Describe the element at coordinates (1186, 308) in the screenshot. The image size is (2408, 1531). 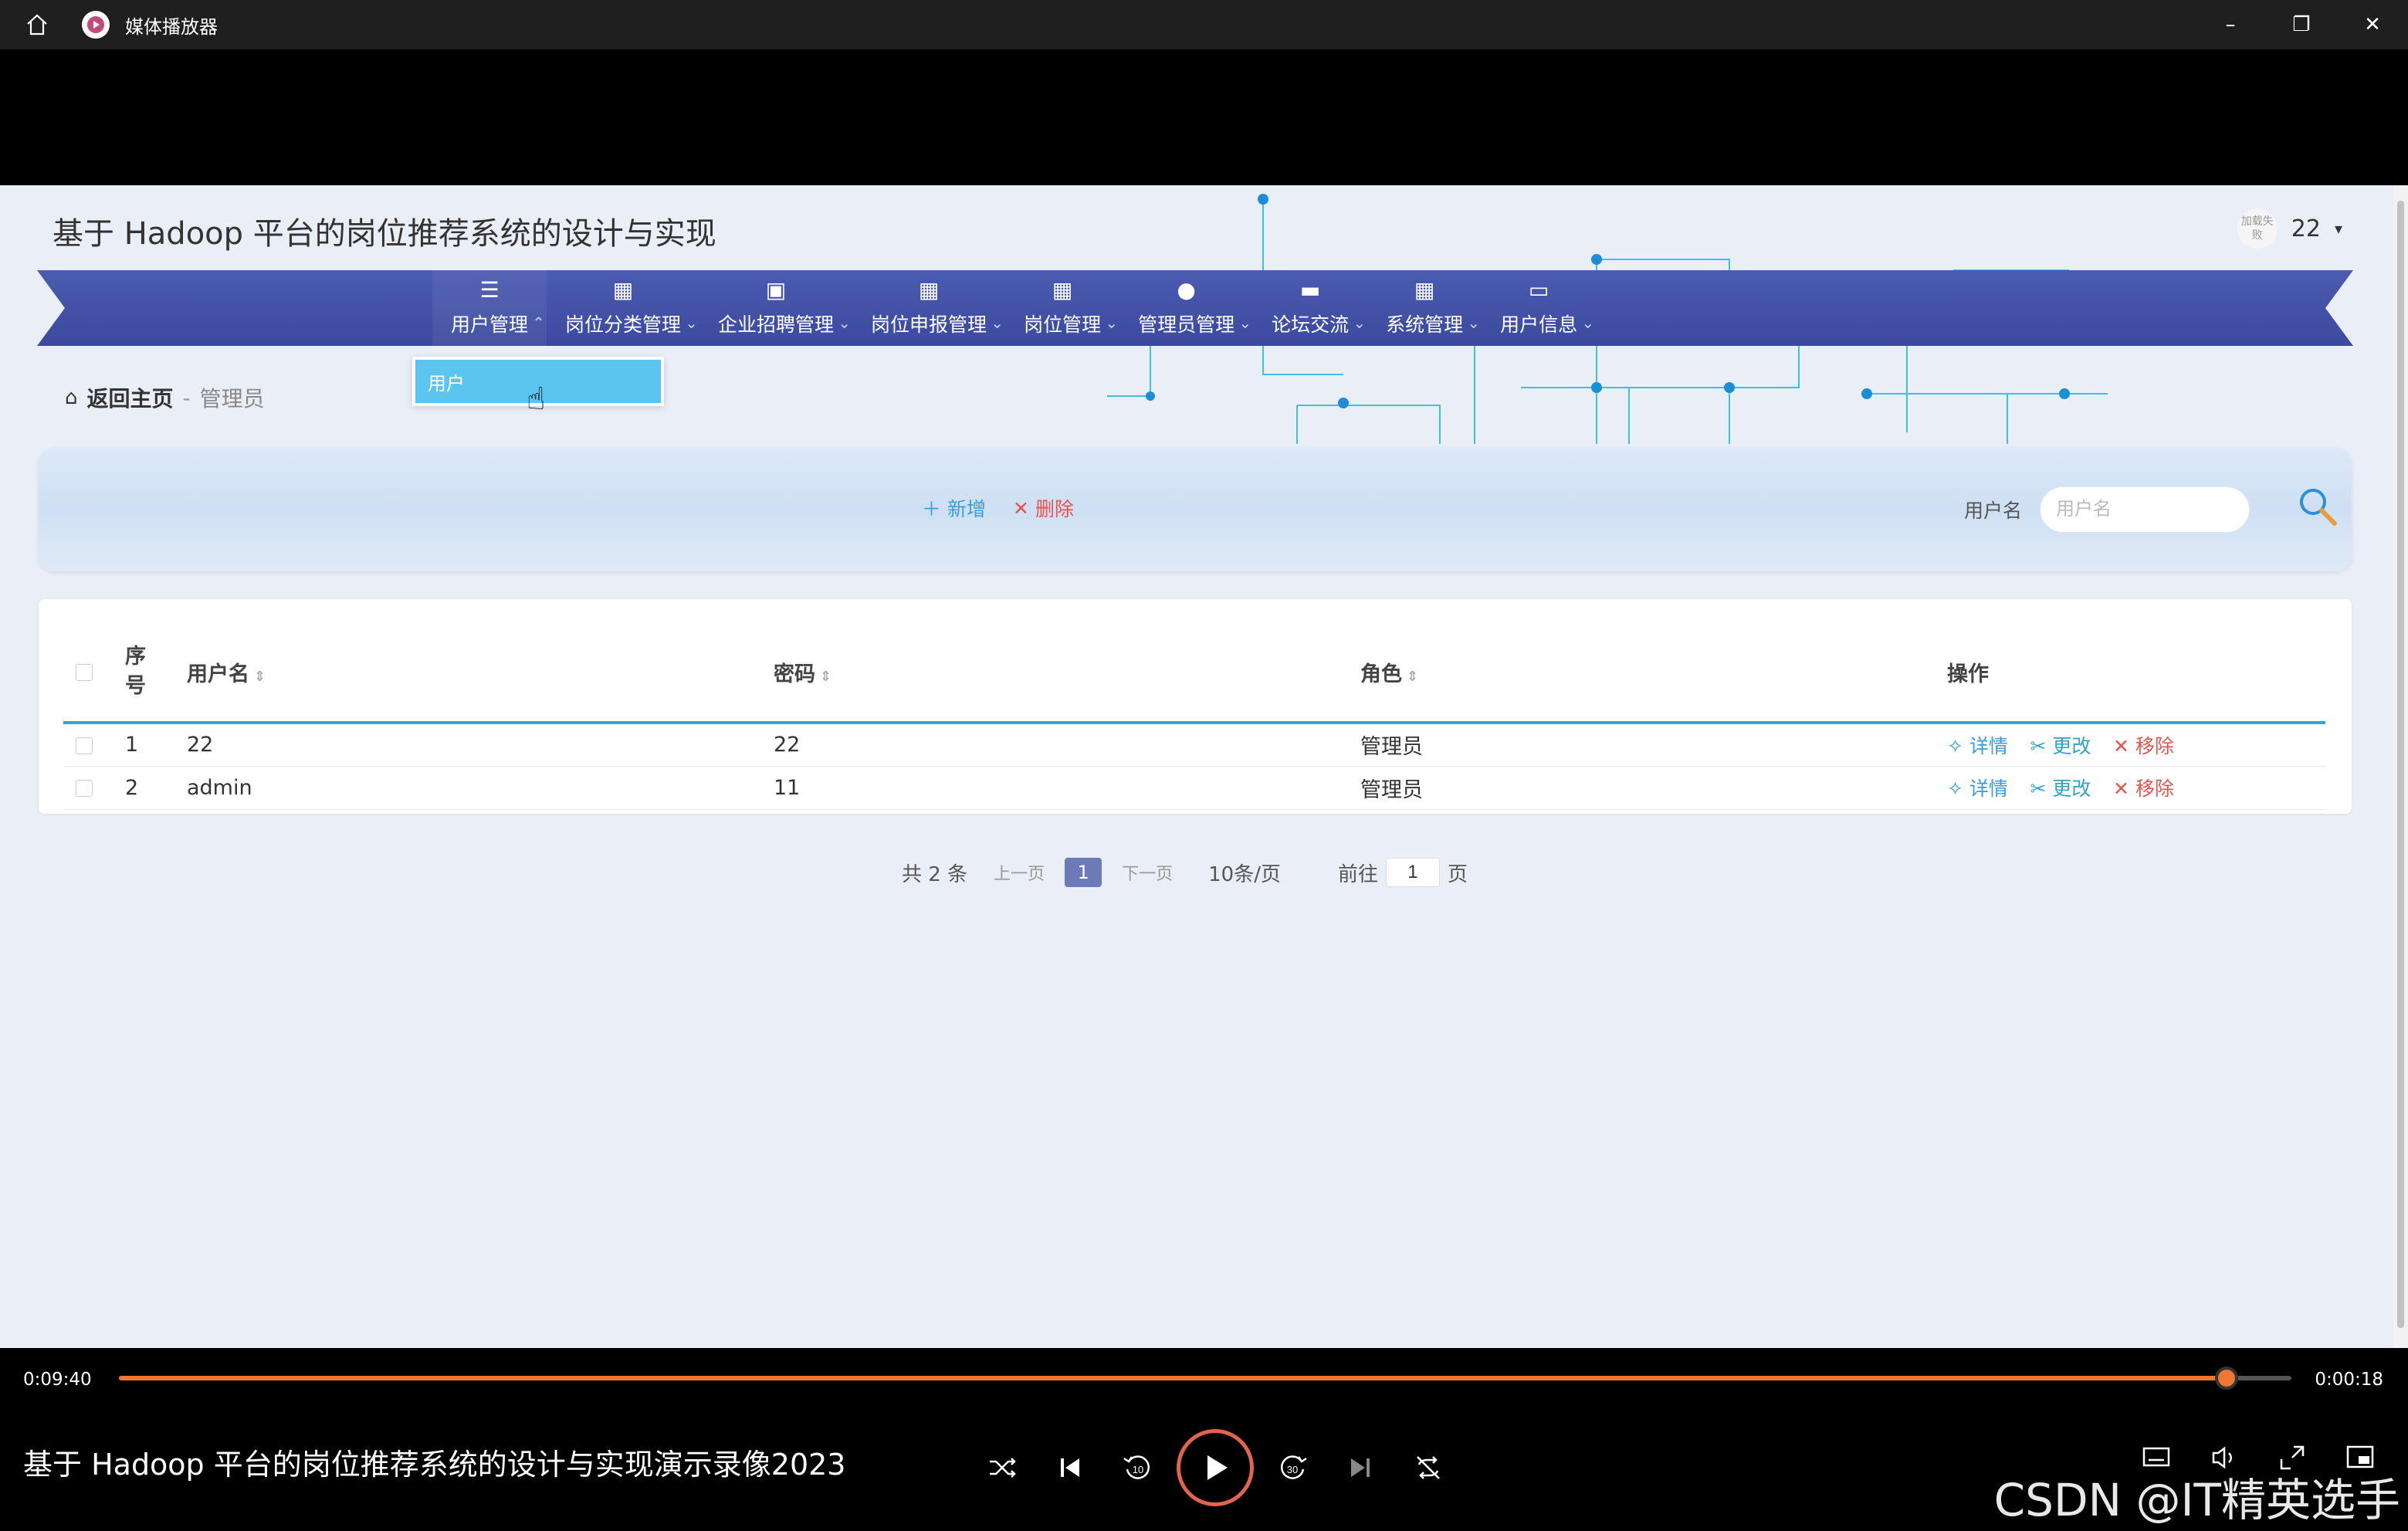
I see `nav-item-admin-management: ● 管理员管理 ⌄` at that location.